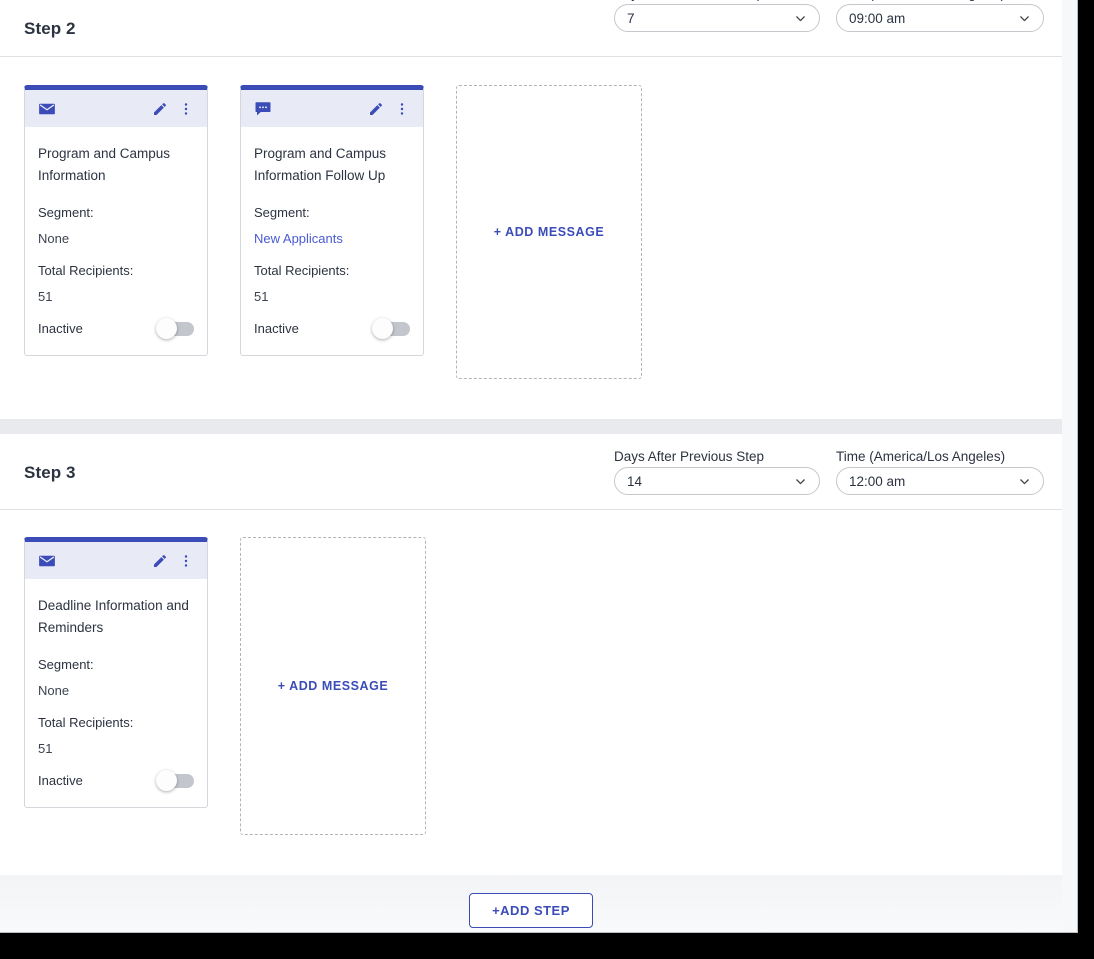  What do you see at coordinates (113, 616) in the screenshot?
I see `message-title: Deadline Information and Reminders` at bounding box center [113, 616].